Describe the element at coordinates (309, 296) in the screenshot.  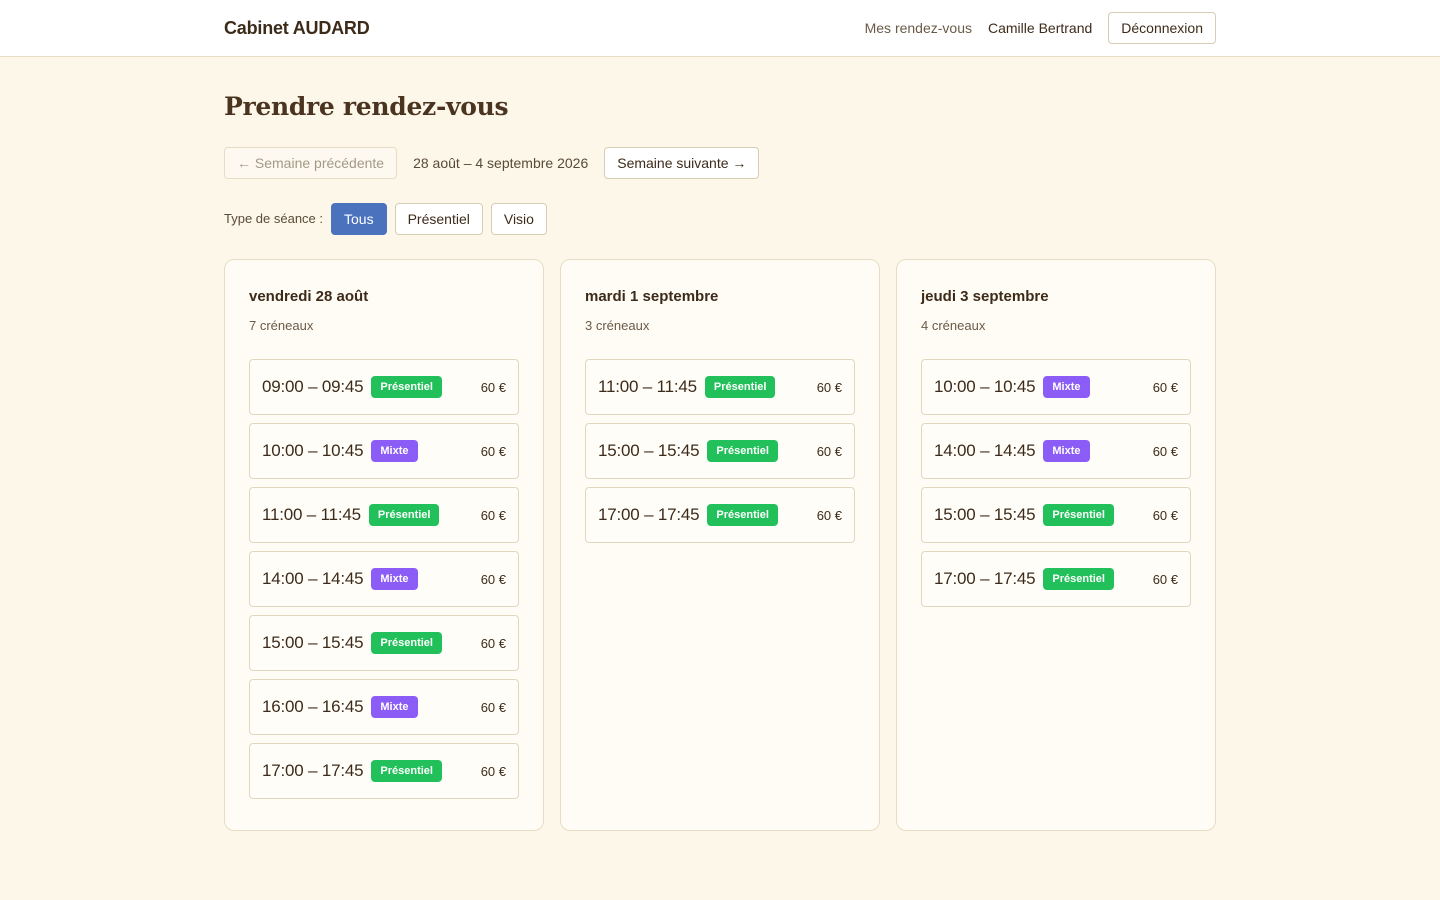
I see `day-title: vendredi 28 août` at that location.